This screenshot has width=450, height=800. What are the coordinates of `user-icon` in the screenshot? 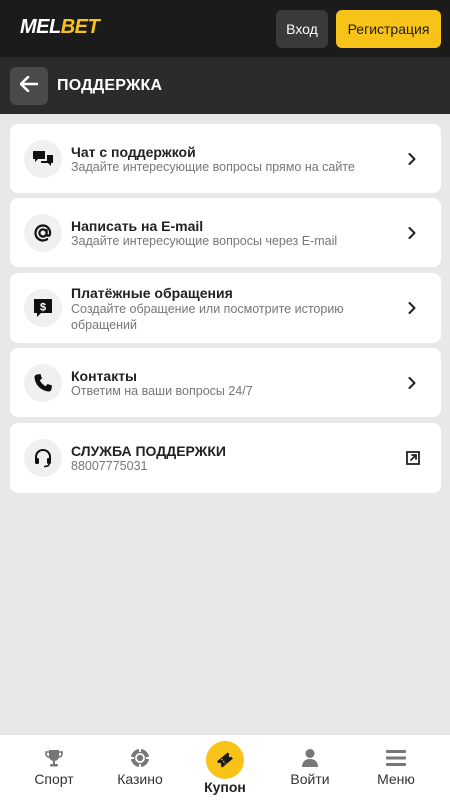 It's located at (310, 758).